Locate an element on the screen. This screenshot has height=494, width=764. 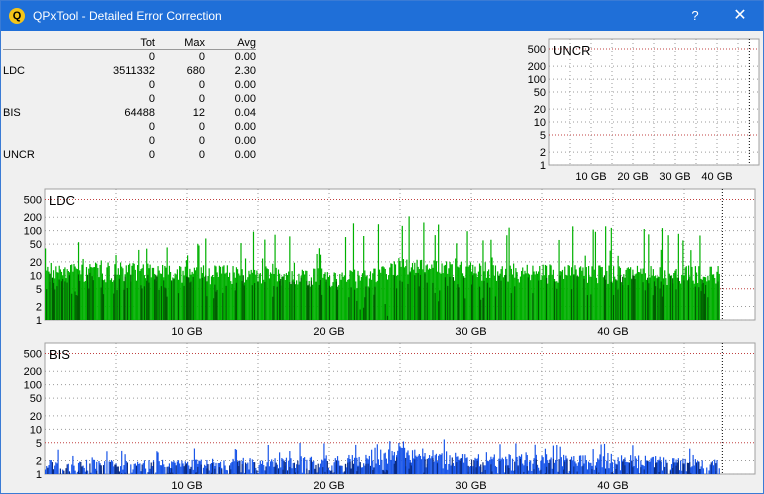
table-row: LDC 3511332 680 2.30 is located at coordinates (129, 71).